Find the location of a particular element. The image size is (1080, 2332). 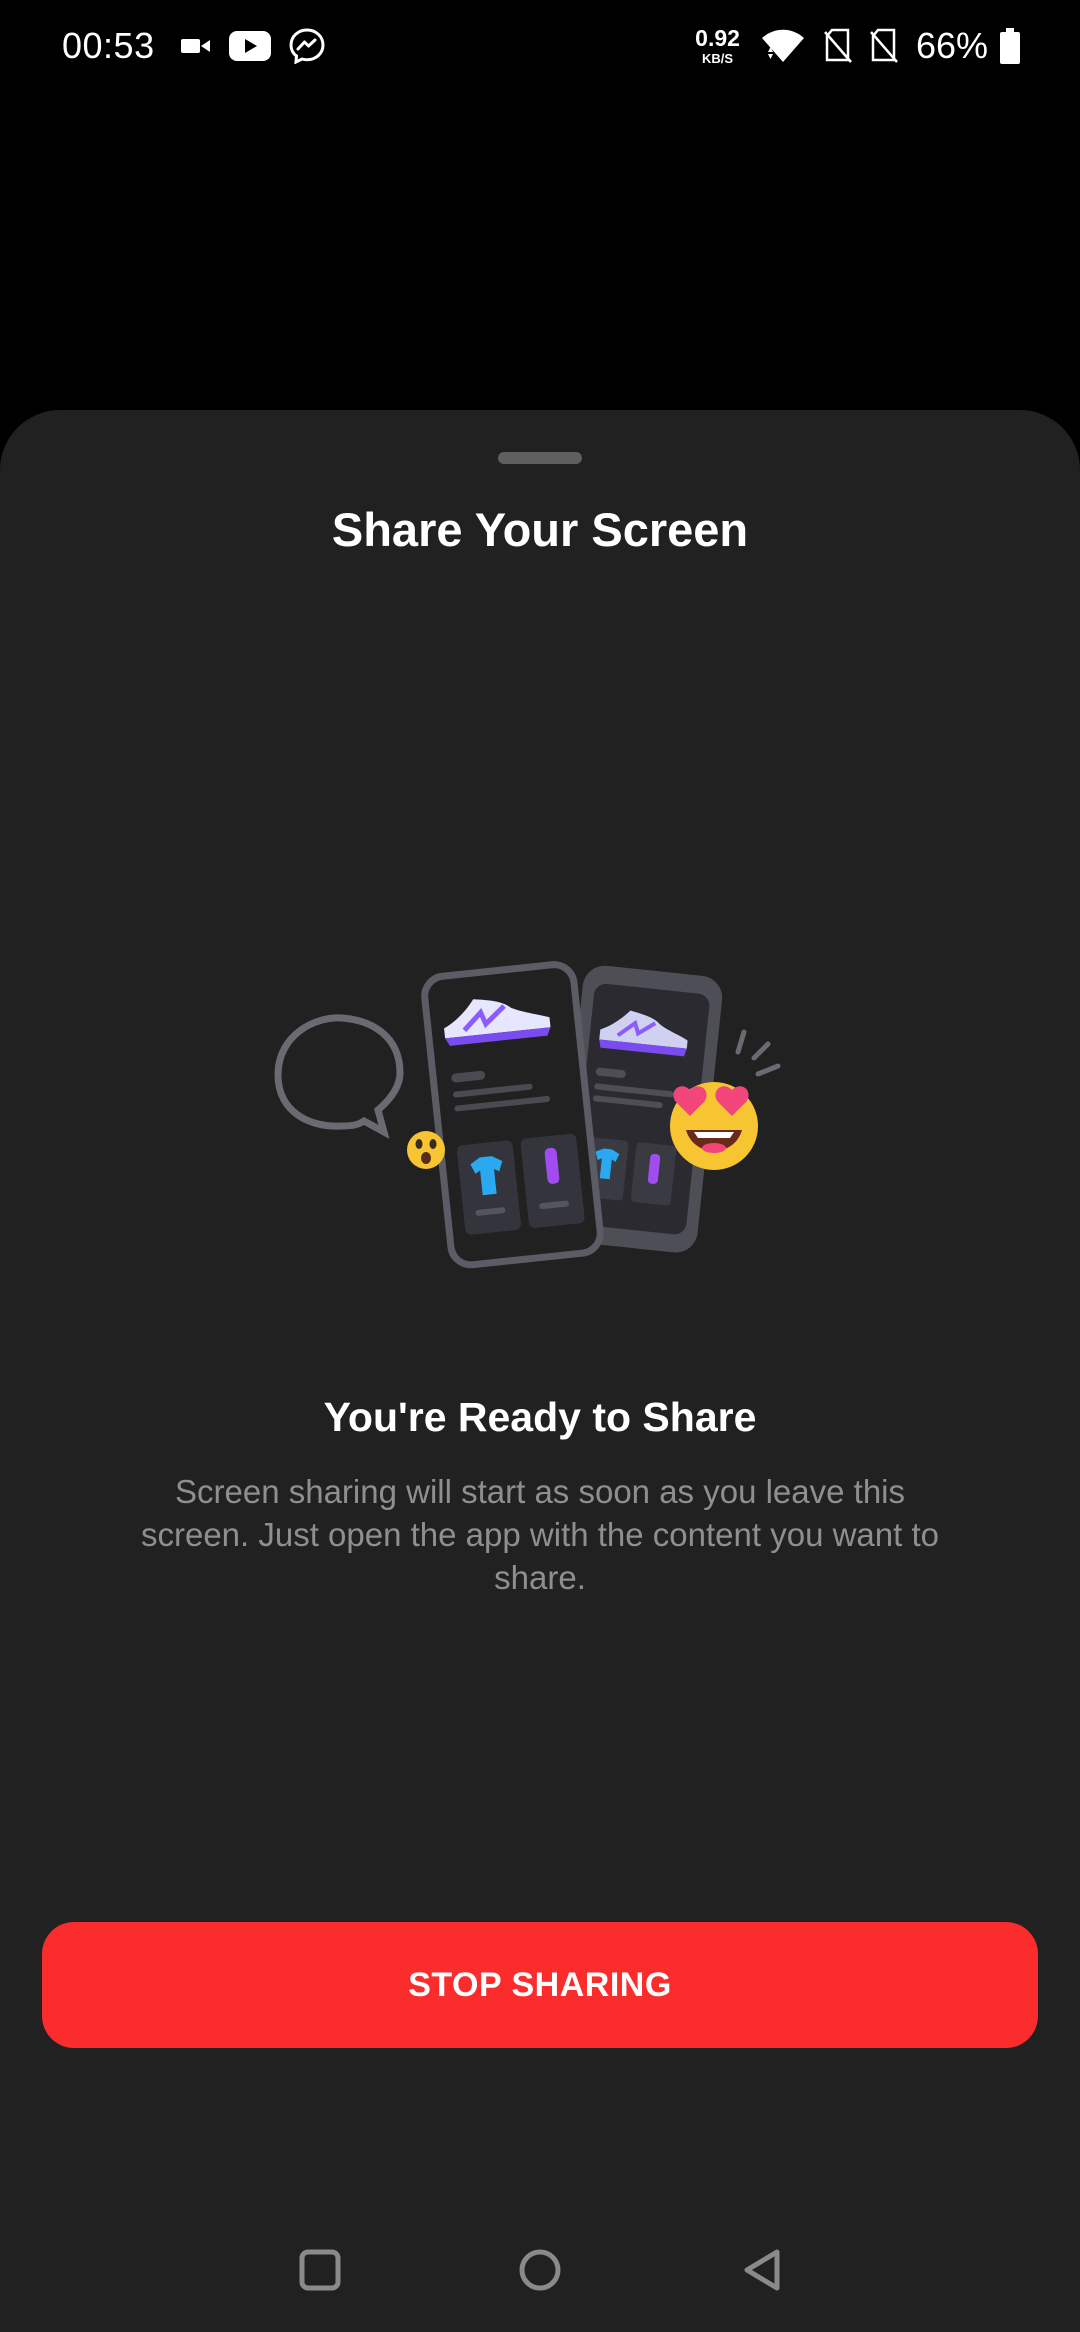

surprised-emoji-icon is located at coordinates (426, 1150).